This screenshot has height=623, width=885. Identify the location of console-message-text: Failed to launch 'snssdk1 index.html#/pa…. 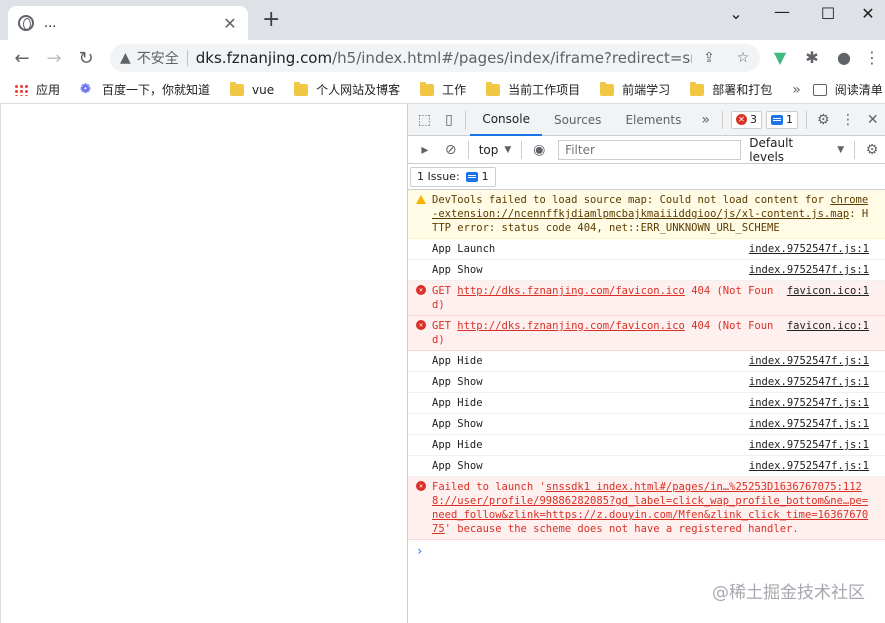
(654, 508).